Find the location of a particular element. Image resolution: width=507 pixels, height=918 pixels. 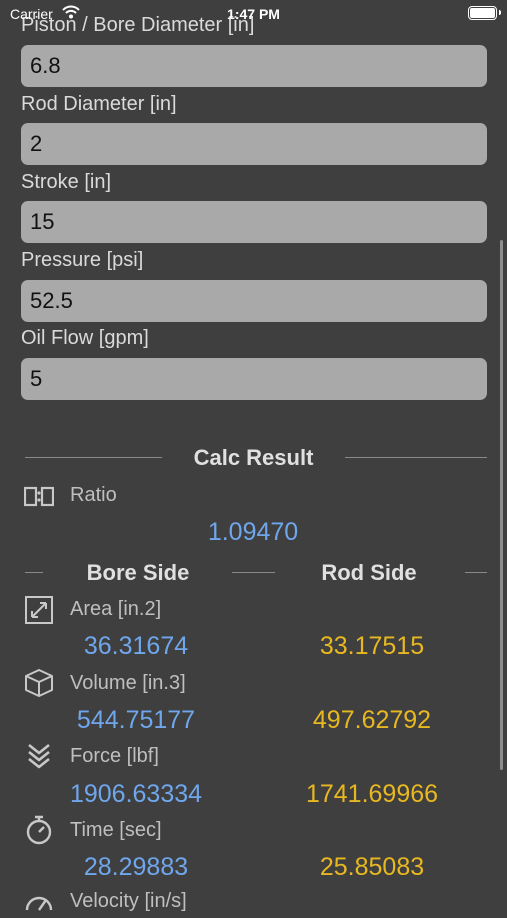

volume-bore-value: 544.75177 is located at coordinates (136, 720).